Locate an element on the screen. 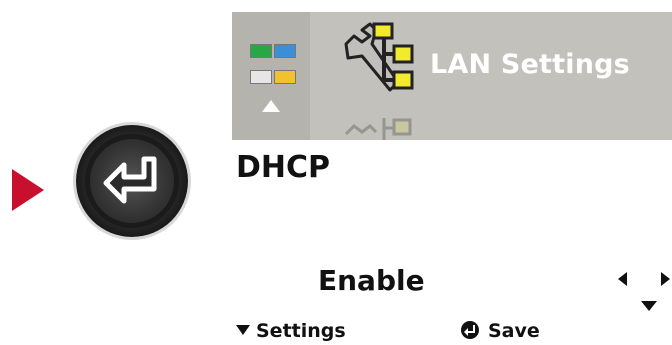 The height and width of the screenshot is (345, 672). next-menu-lan-icon is located at coordinates (378, 129).